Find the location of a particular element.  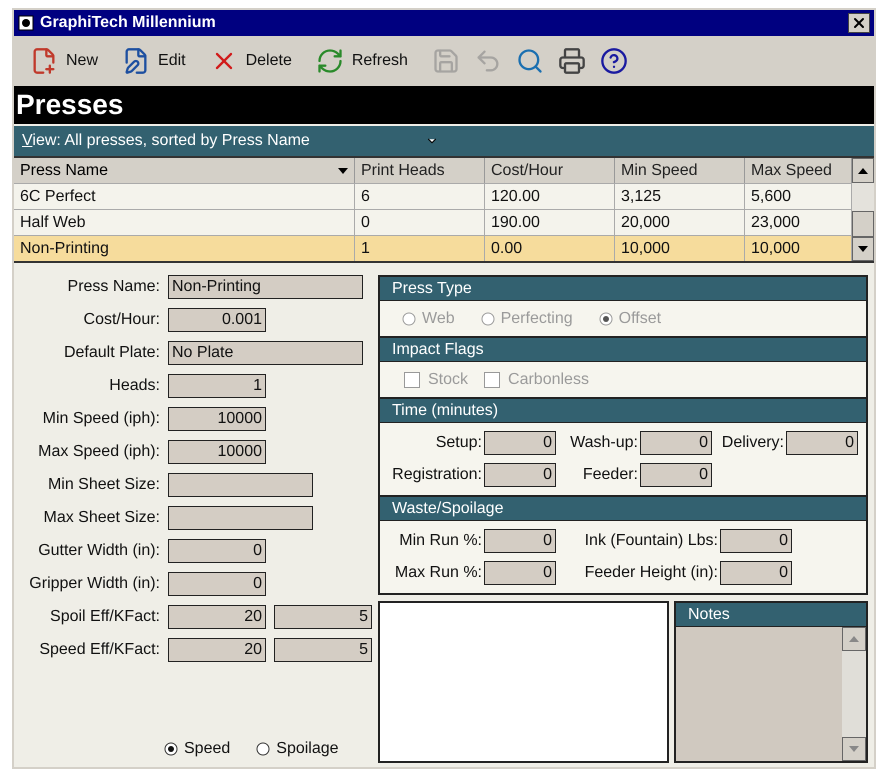

table-row: Non-Printing 1 0.00 10,000 10,000 is located at coordinates (433, 248).